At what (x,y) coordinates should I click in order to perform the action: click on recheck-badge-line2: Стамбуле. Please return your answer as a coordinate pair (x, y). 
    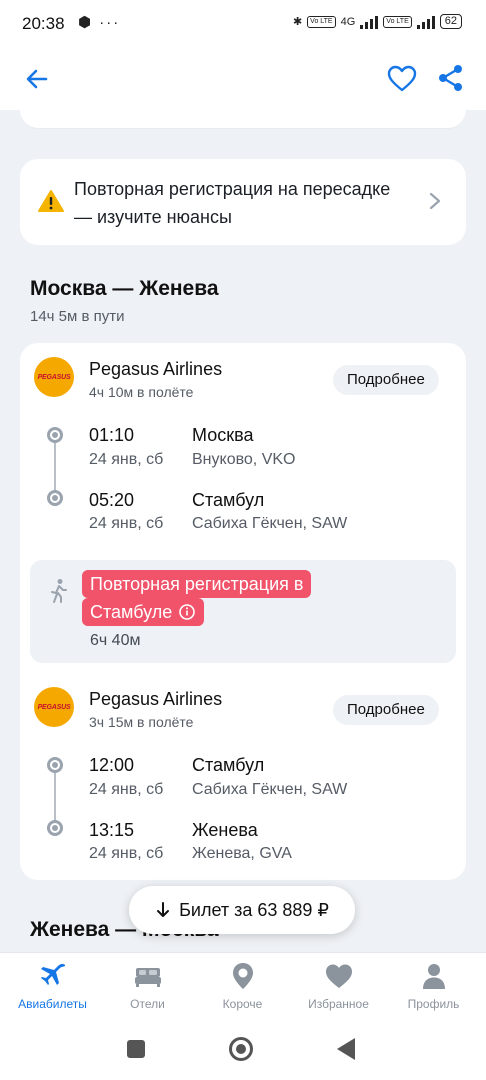
    Looking at the image, I should click on (143, 612).